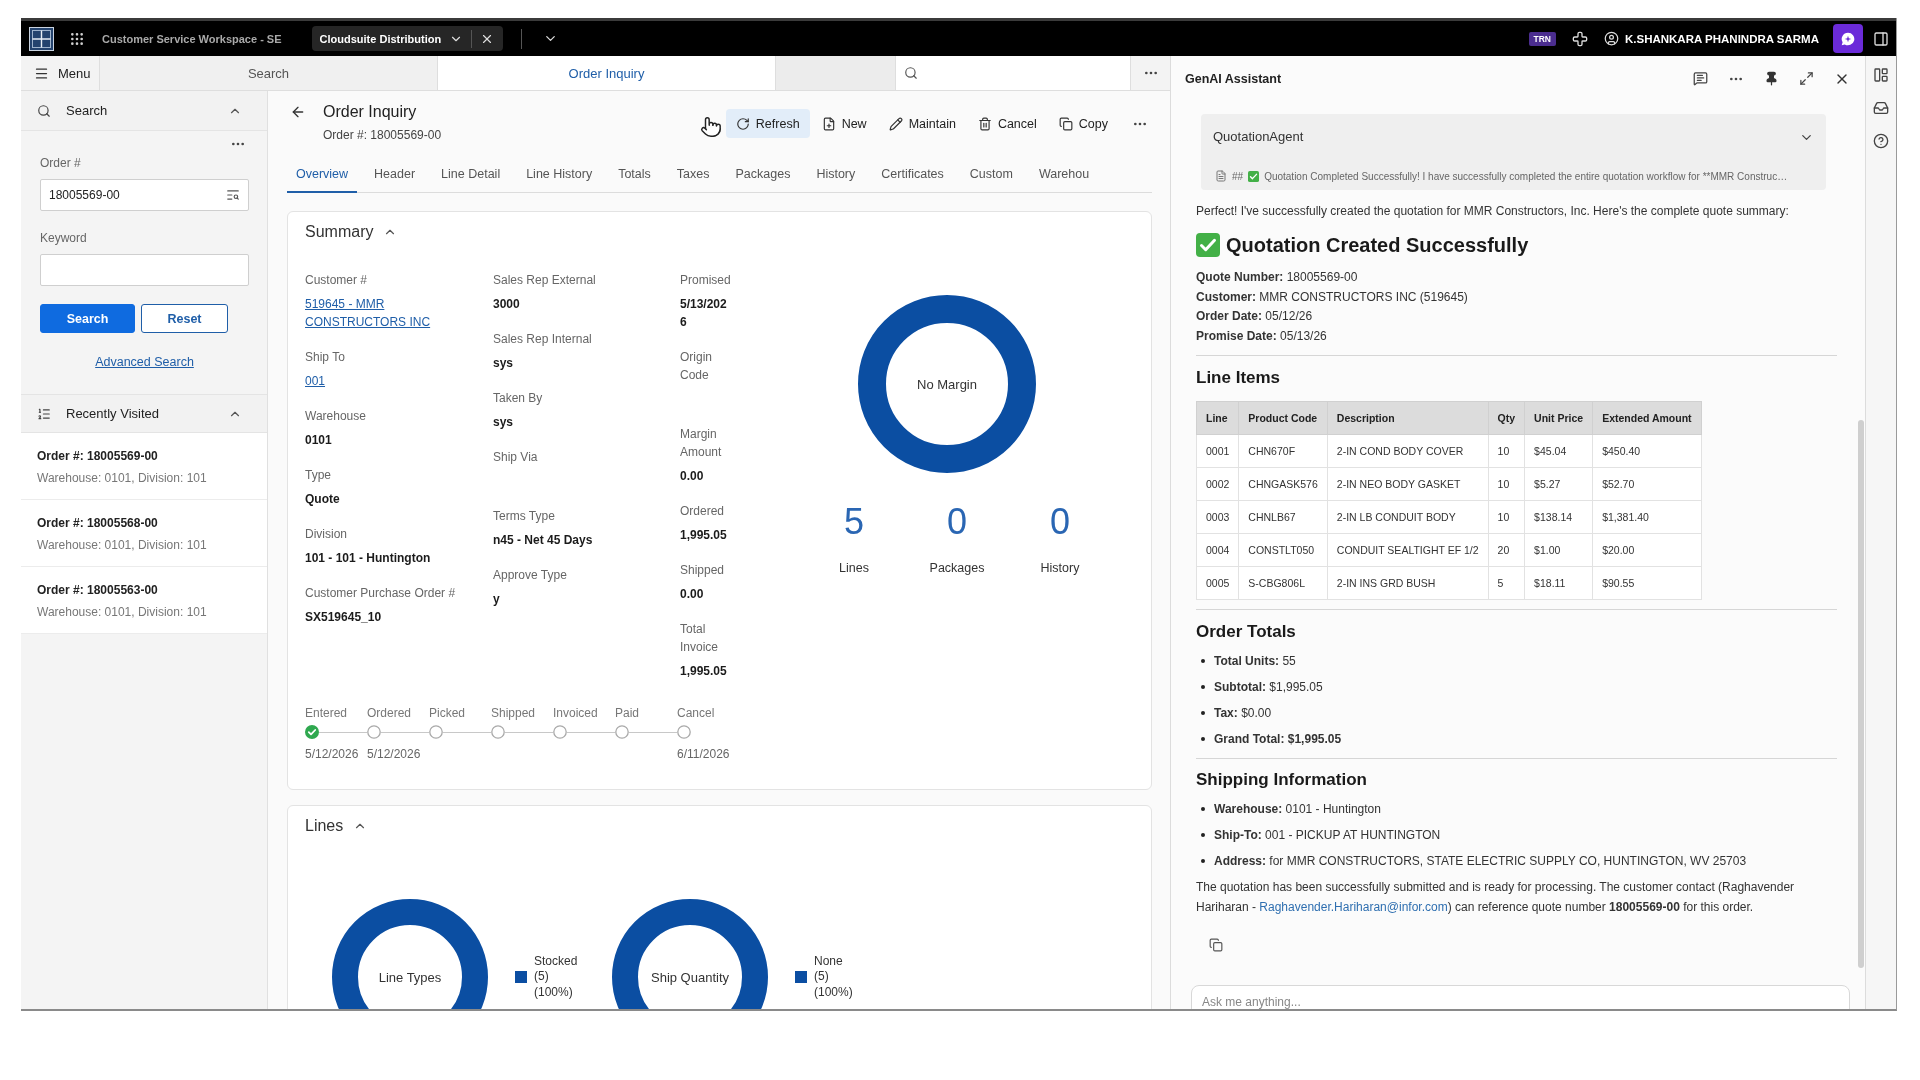 The image size is (1920, 1080). Describe the element at coordinates (1377, 245) in the screenshot. I see `message-heading: Quotation Created Successfully` at that location.